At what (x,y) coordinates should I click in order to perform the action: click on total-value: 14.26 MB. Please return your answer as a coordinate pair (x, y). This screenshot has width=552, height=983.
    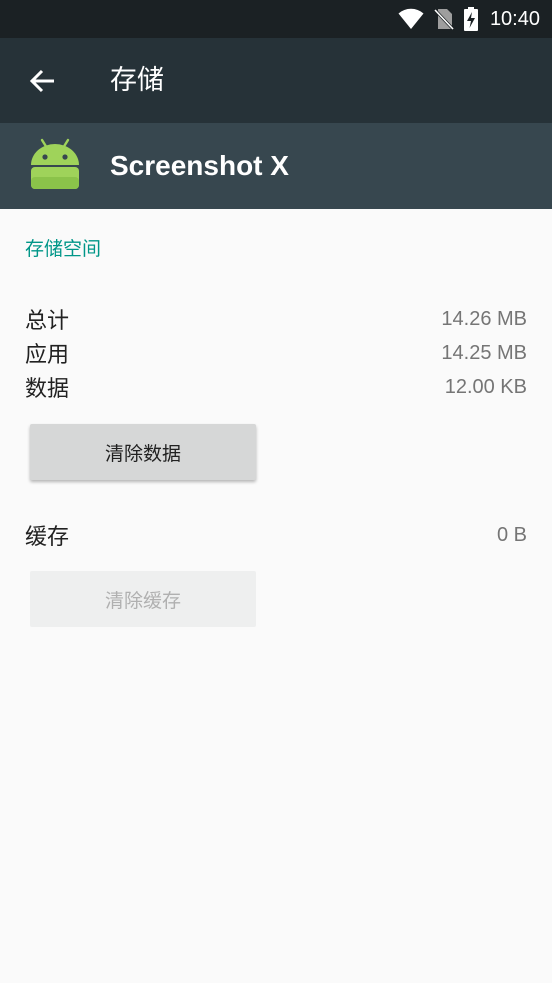
    Looking at the image, I should click on (484, 318).